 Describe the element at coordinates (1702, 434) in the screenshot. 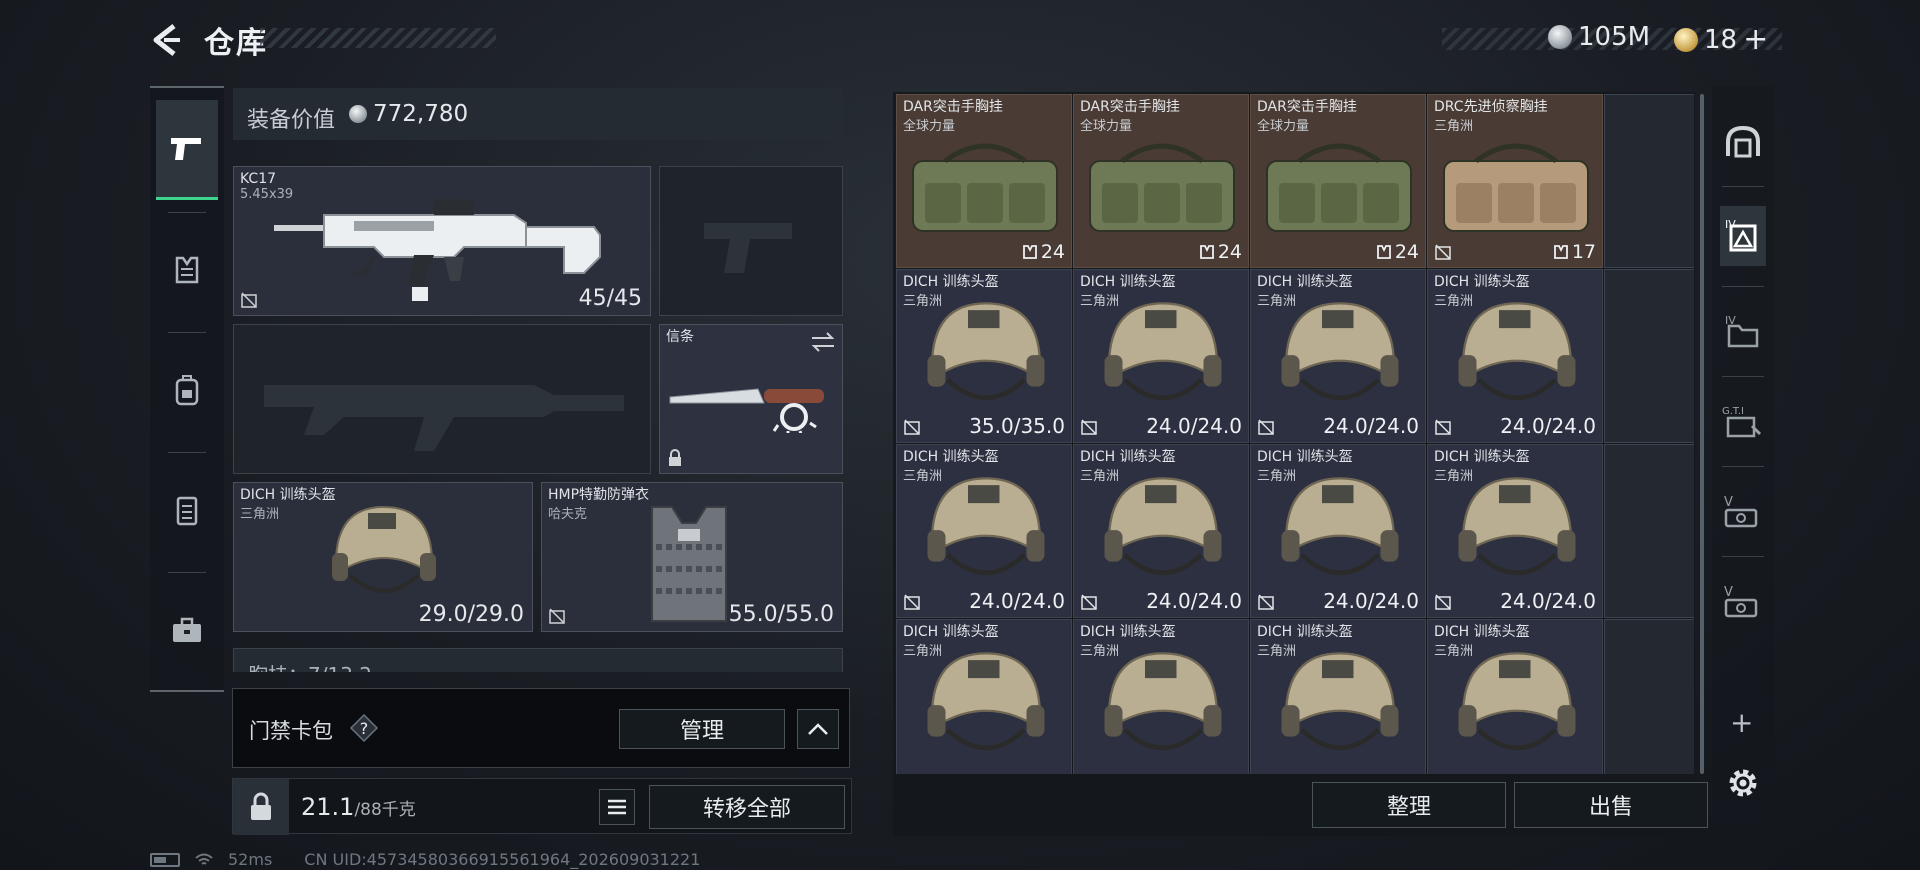

I see `inventory-scrollbar` at that location.